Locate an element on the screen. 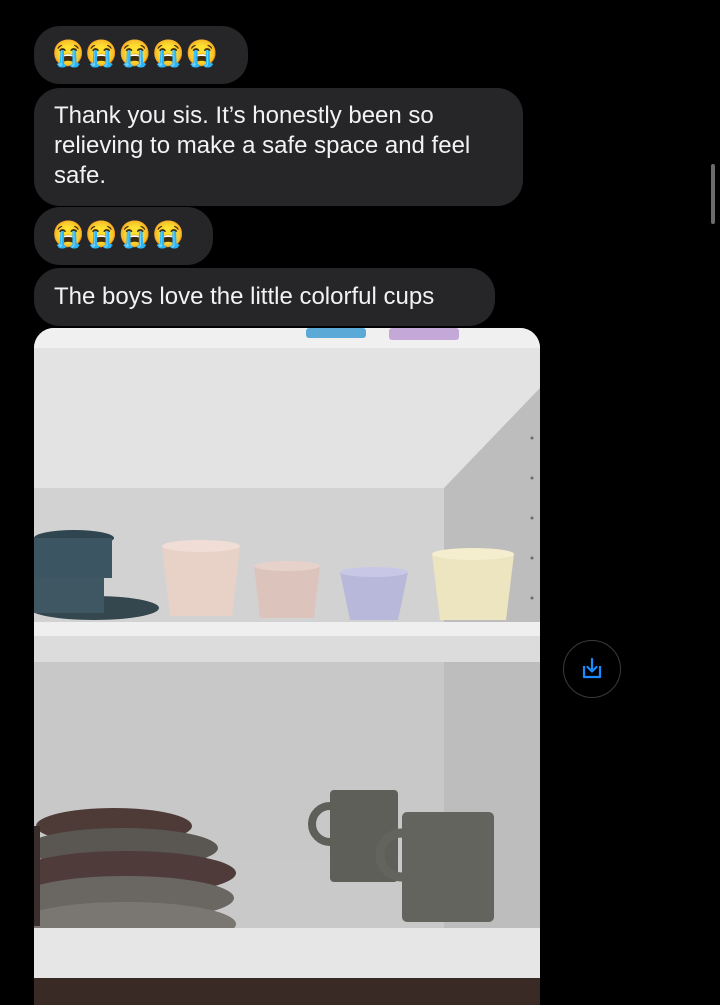  message-bubble-emoji-1: 😭😭😭😭😭 is located at coordinates (141, 55).